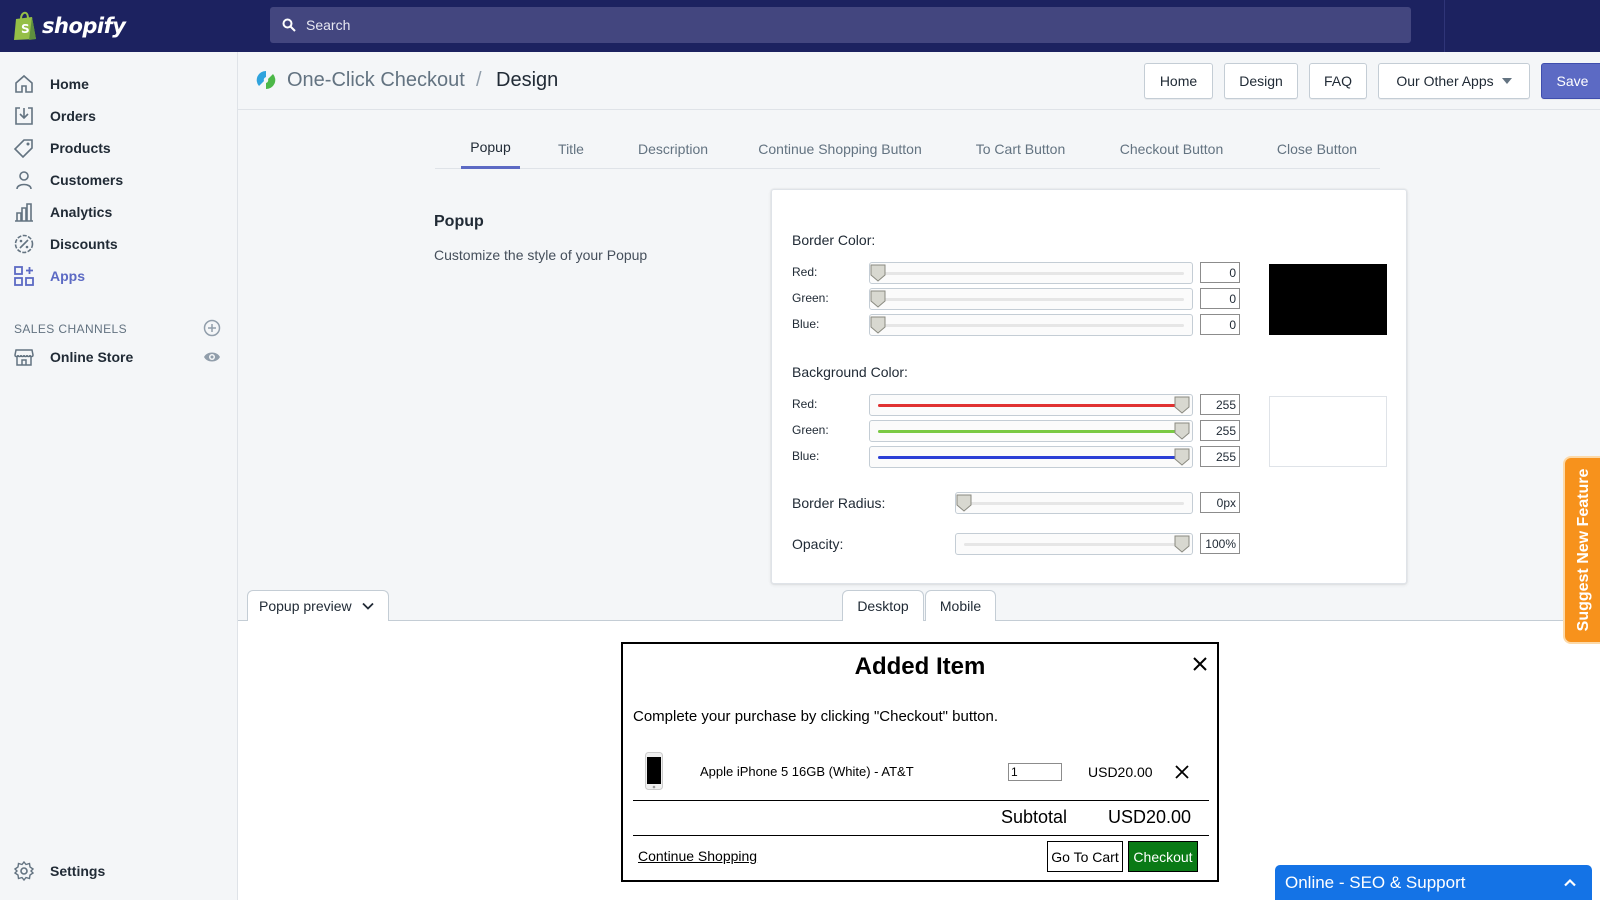 The width and height of the screenshot is (1600, 900). I want to click on tab-to-cart-button: To Cart Button, so click(1020, 150).